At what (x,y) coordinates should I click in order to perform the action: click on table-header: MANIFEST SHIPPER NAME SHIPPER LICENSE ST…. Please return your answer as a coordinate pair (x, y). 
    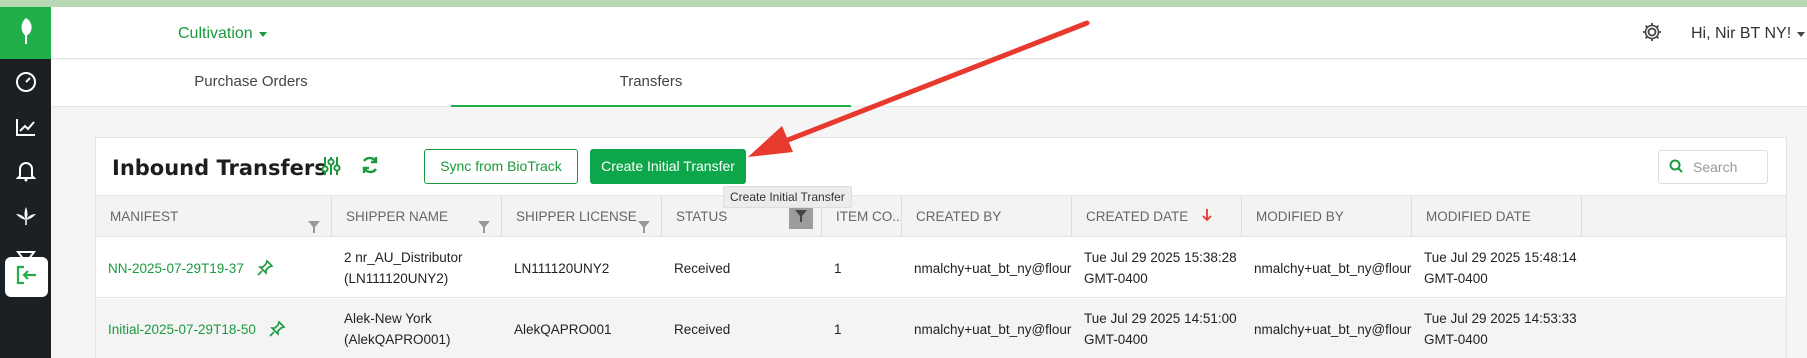
    Looking at the image, I should click on (941, 216).